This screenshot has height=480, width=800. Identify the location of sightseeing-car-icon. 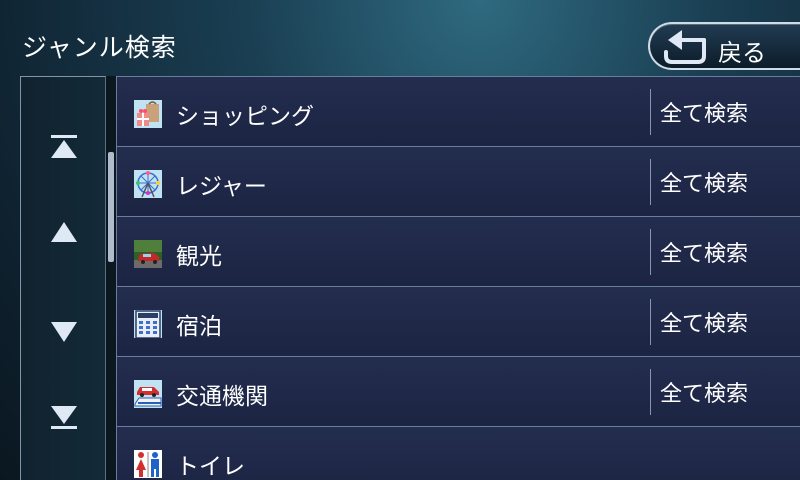
(148, 254).